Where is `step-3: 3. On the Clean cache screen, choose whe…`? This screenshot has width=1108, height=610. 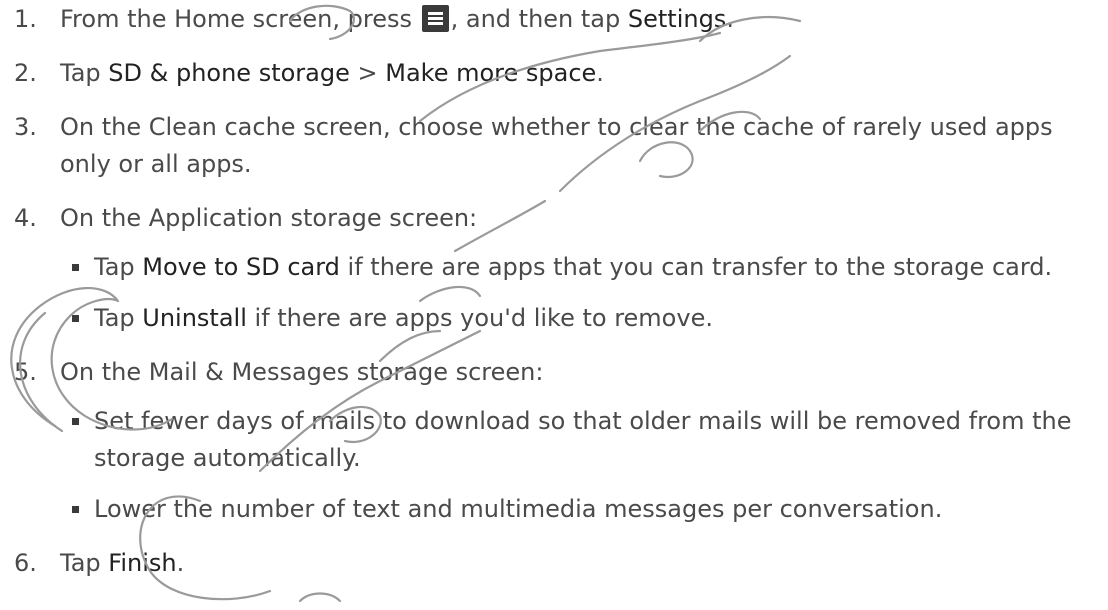
step-3: 3. On the Clean cache screen, choose whe… is located at coordinates (555, 146).